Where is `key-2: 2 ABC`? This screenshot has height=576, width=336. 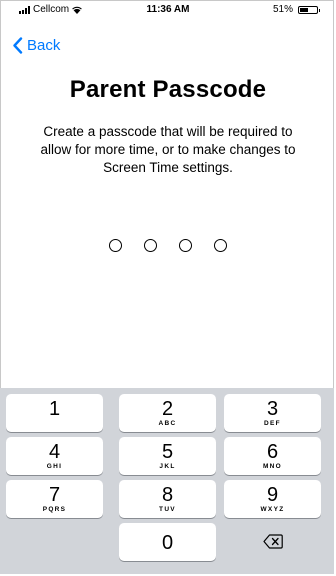
key-2: 2 ABC is located at coordinates (167, 413).